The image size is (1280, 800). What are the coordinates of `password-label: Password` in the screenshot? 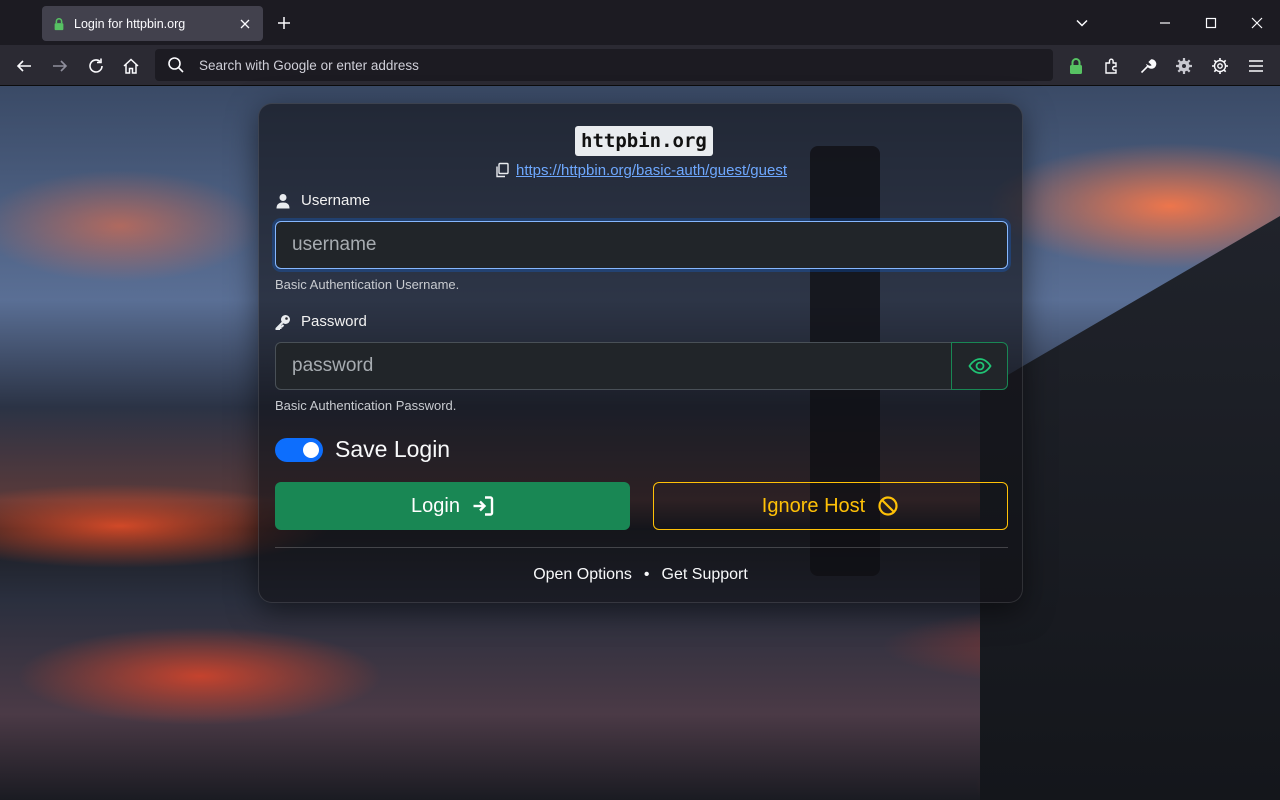 It's located at (321, 321).